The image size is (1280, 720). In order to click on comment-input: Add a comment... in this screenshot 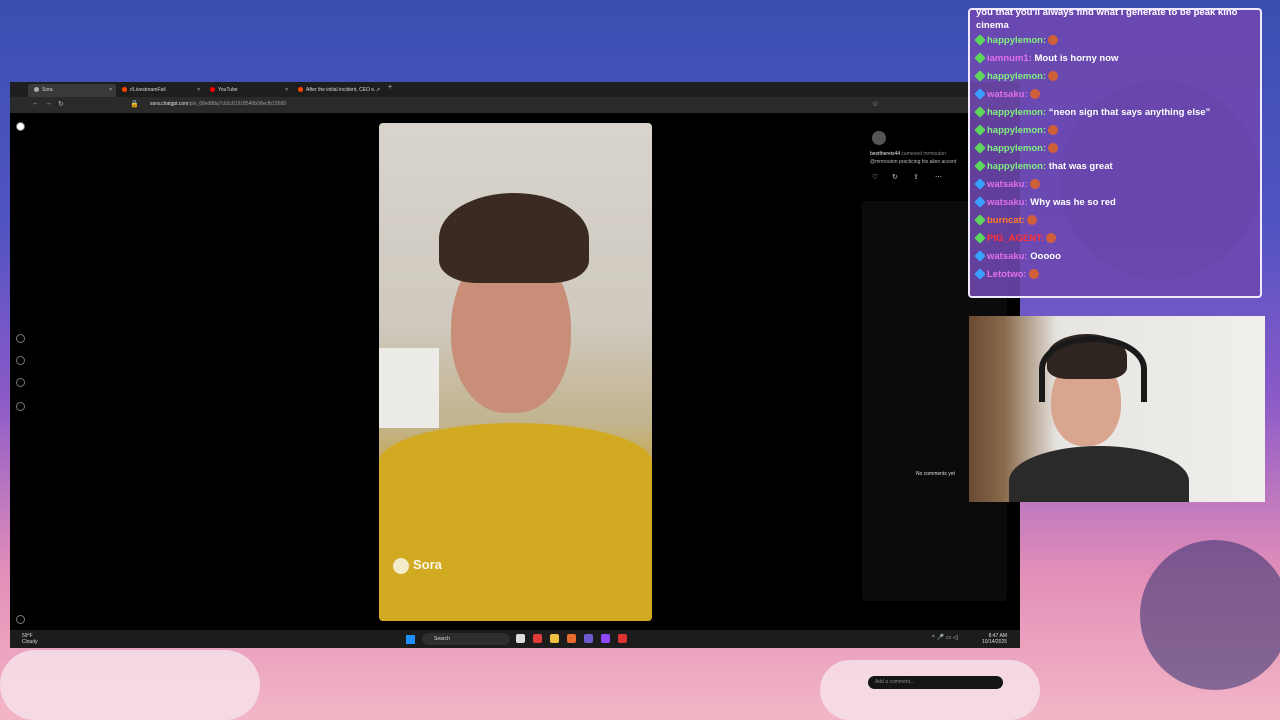, I will do `click(935, 682)`.